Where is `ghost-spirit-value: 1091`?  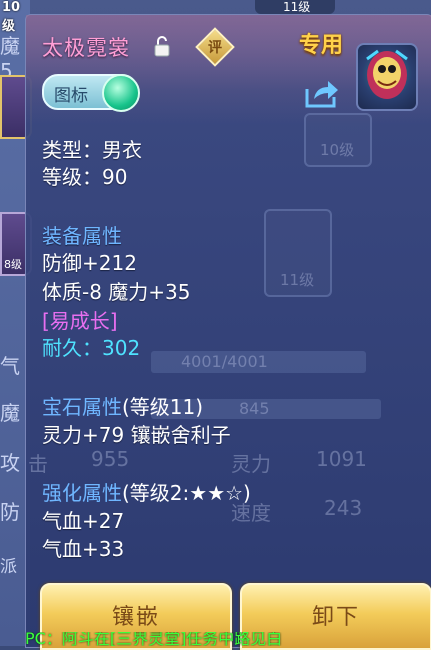 ghost-spirit-value: 1091 is located at coordinates (341, 459).